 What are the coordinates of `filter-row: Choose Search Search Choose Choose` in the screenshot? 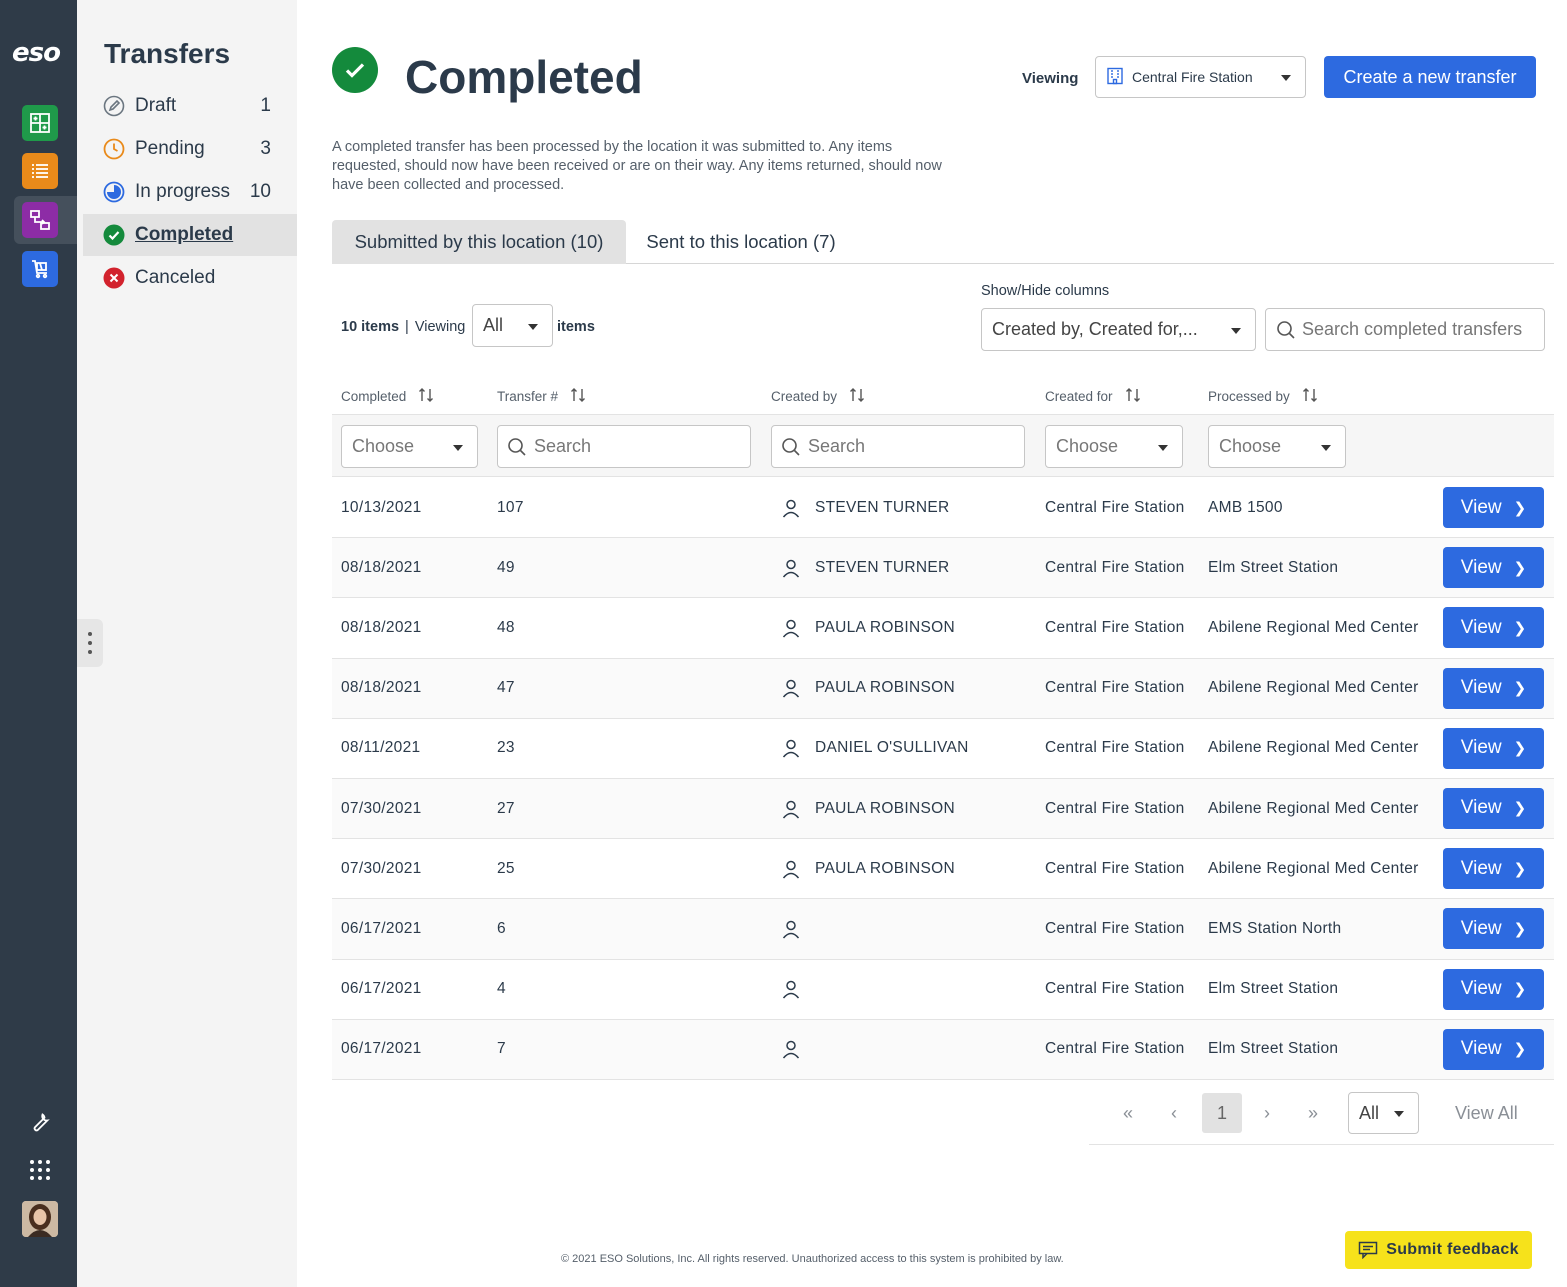 It's located at (943, 445).